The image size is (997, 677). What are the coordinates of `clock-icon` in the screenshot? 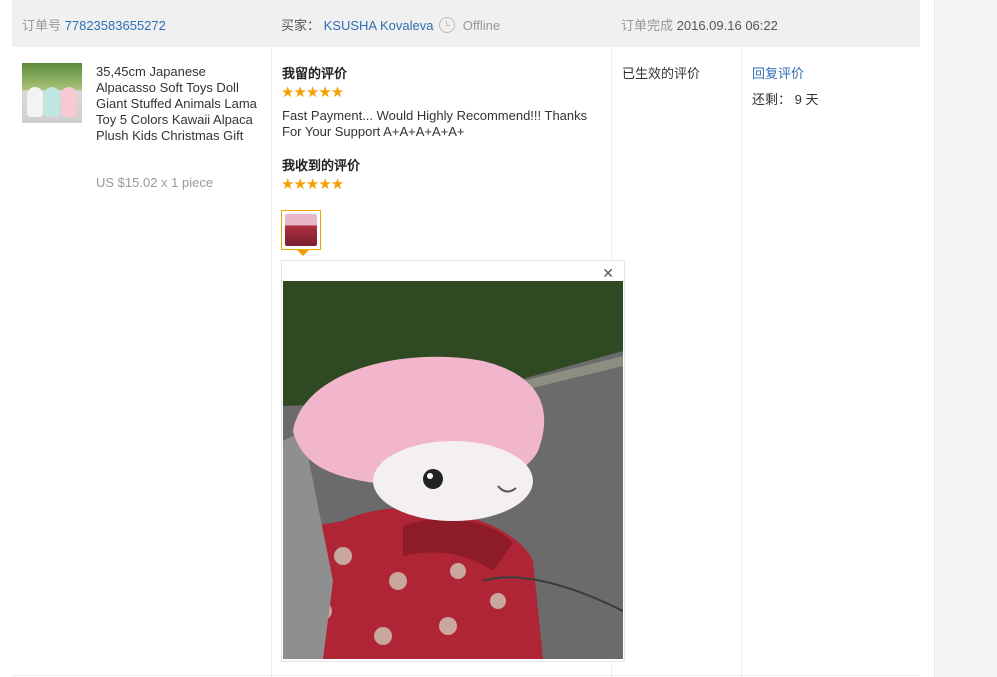 It's located at (447, 25).